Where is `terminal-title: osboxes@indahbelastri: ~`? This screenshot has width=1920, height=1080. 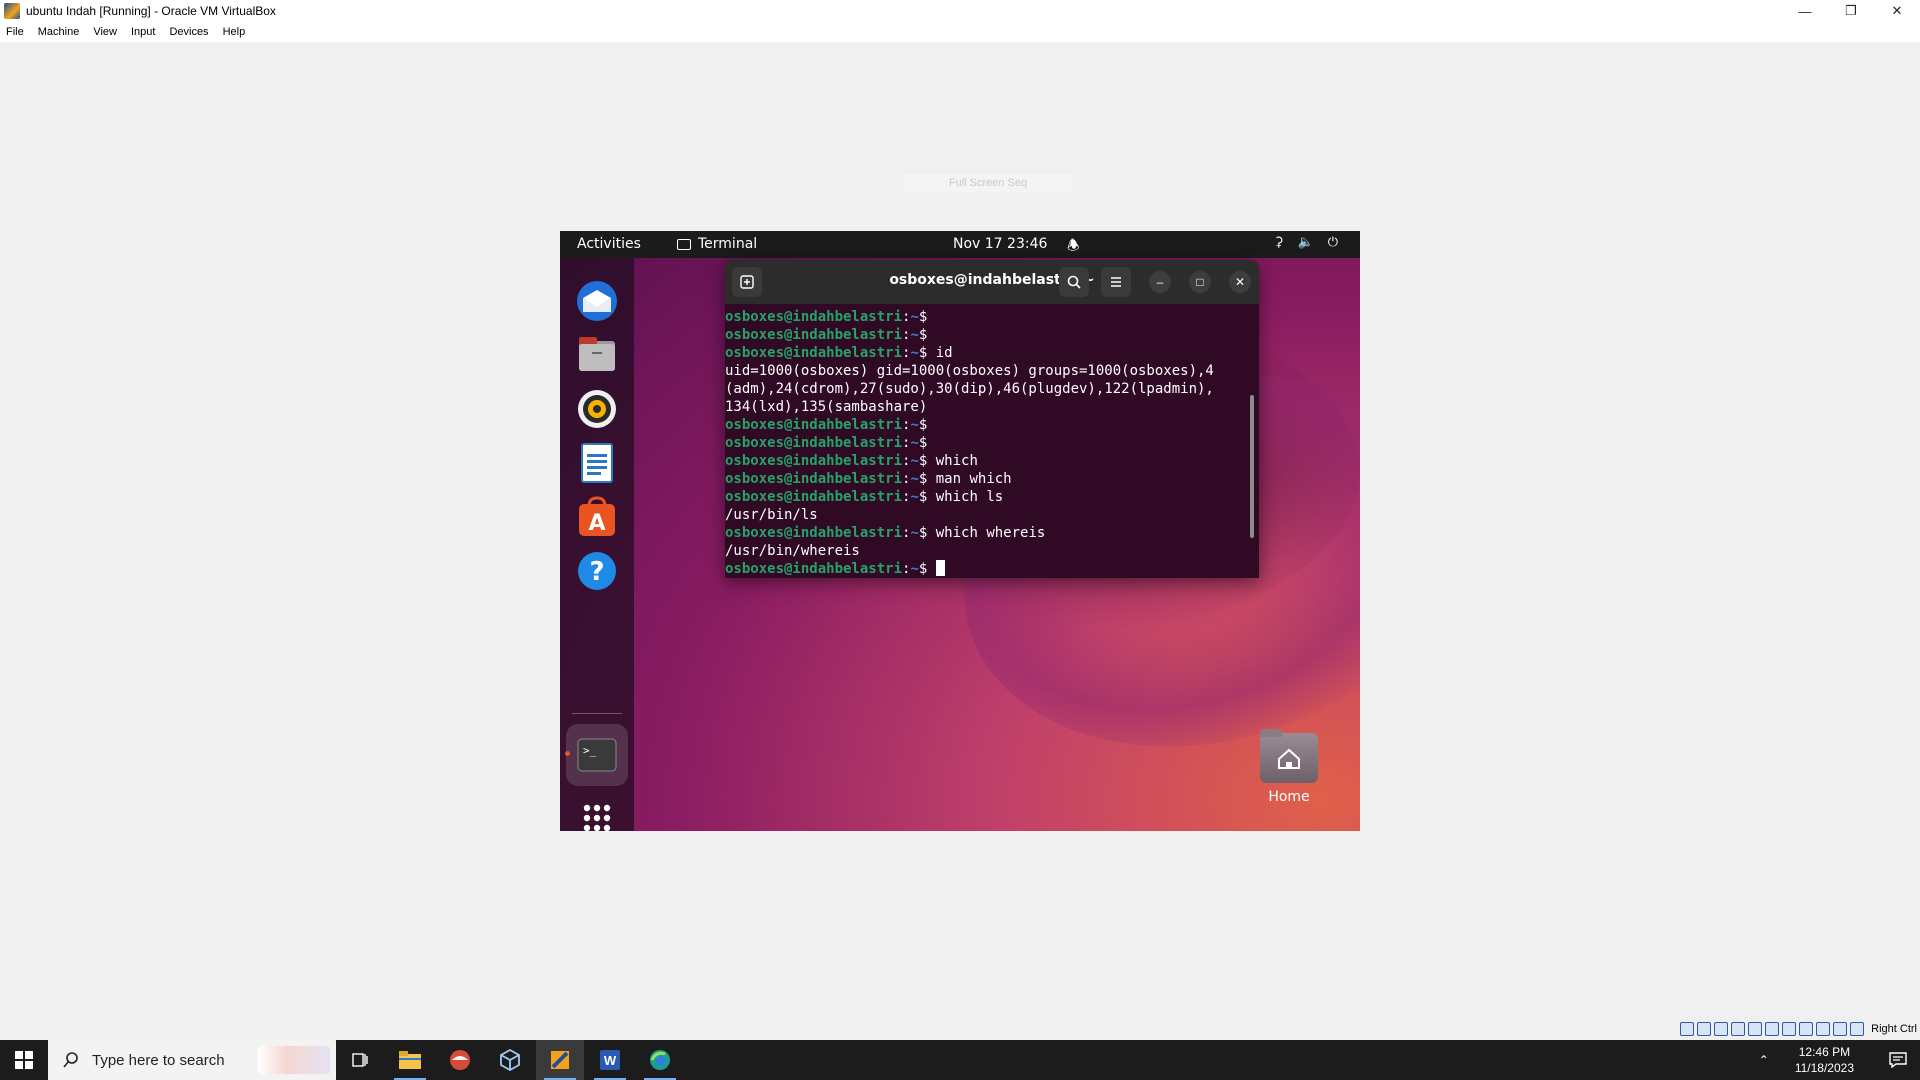 terminal-title: osboxes@indahbelastri: ~ is located at coordinates (992, 280).